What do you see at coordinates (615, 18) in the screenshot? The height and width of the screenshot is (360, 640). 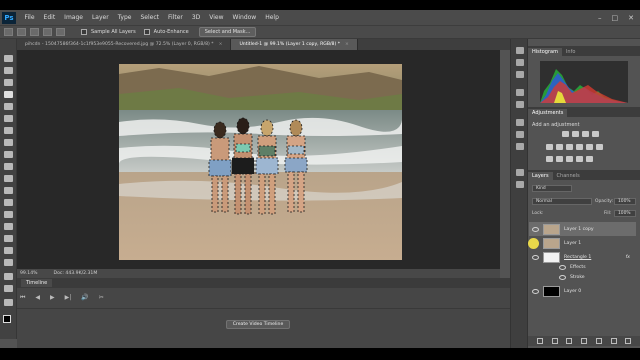 I see `maximize-icon: □` at bounding box center [615, 18].